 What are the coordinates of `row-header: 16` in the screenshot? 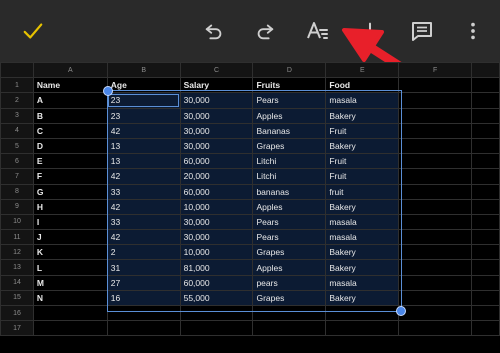 It's located at (17, 313).